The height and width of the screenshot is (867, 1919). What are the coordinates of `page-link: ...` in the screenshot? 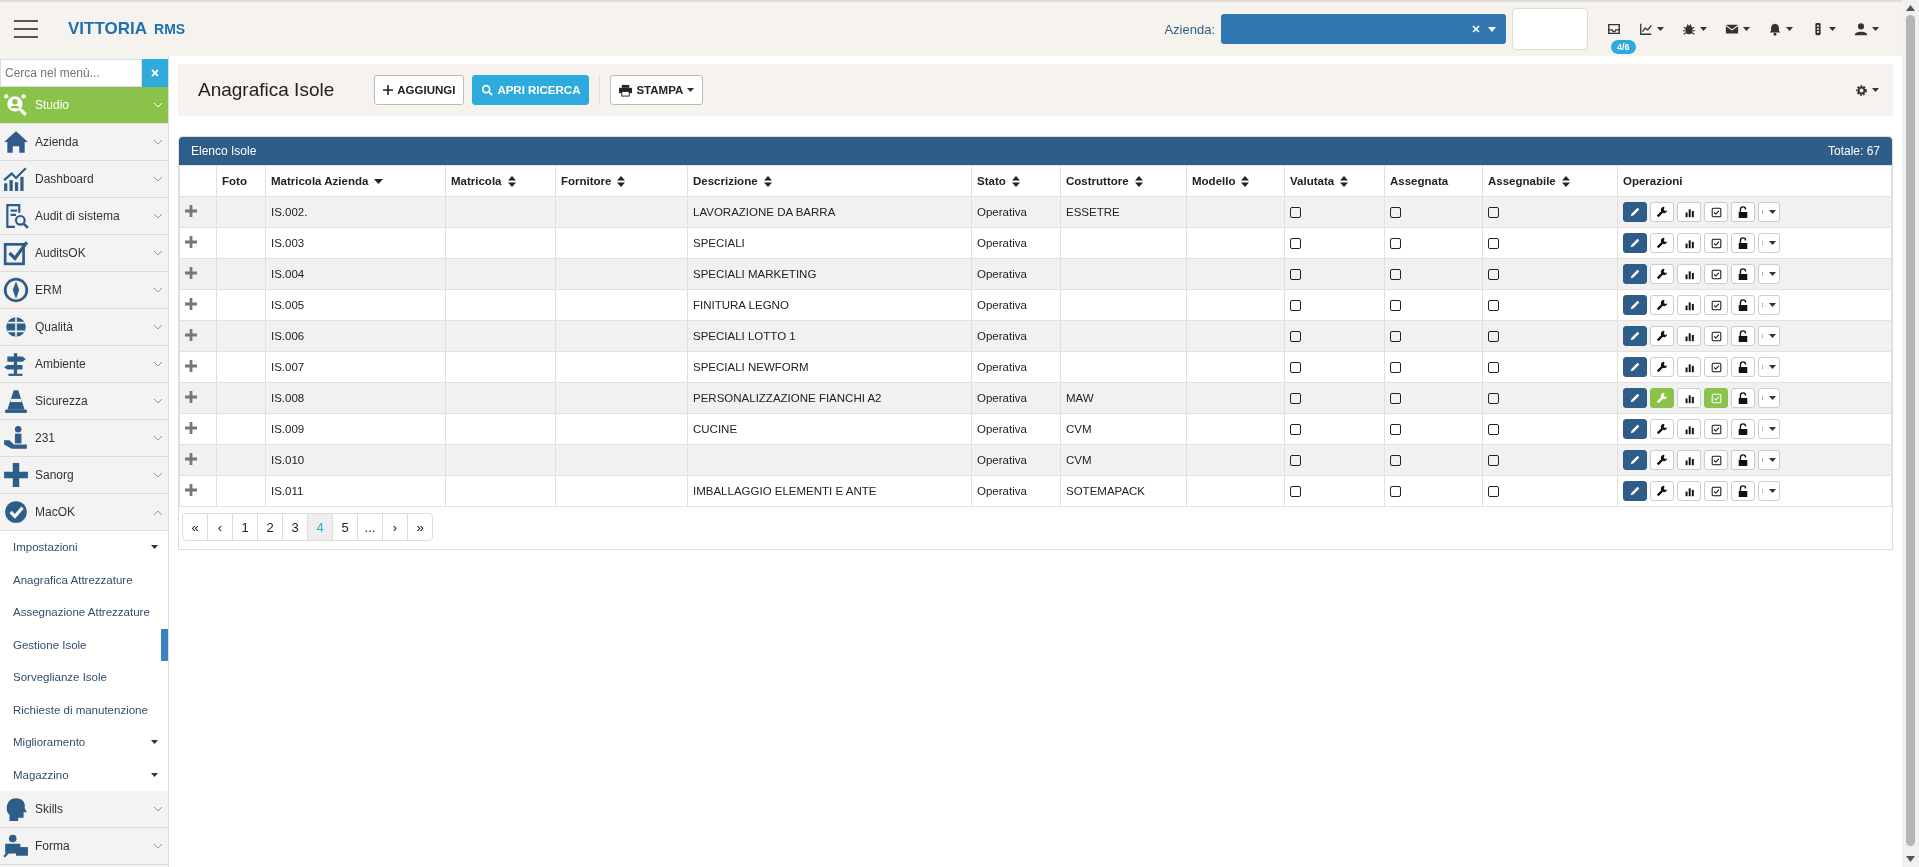 It's located at (370, 527).